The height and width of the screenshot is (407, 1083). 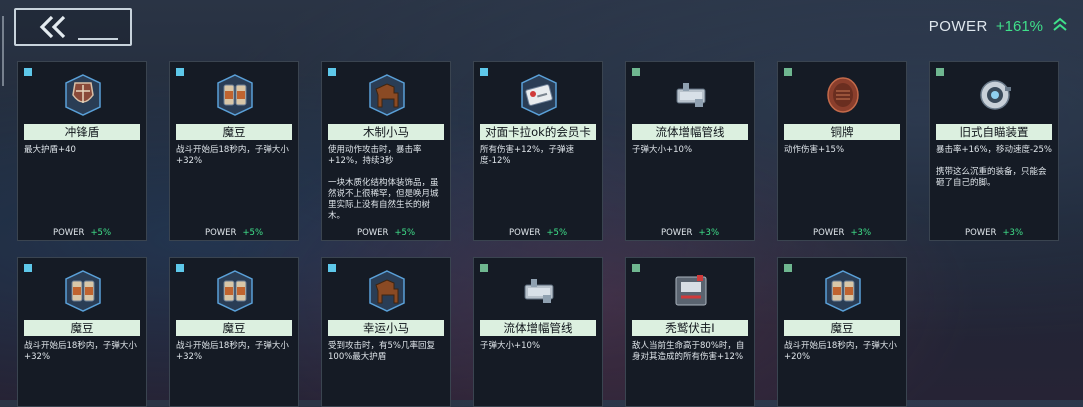 I want to click on item-description: 战斗开始后18秒内，子弹大小+20%, so click(x=840, y=351).